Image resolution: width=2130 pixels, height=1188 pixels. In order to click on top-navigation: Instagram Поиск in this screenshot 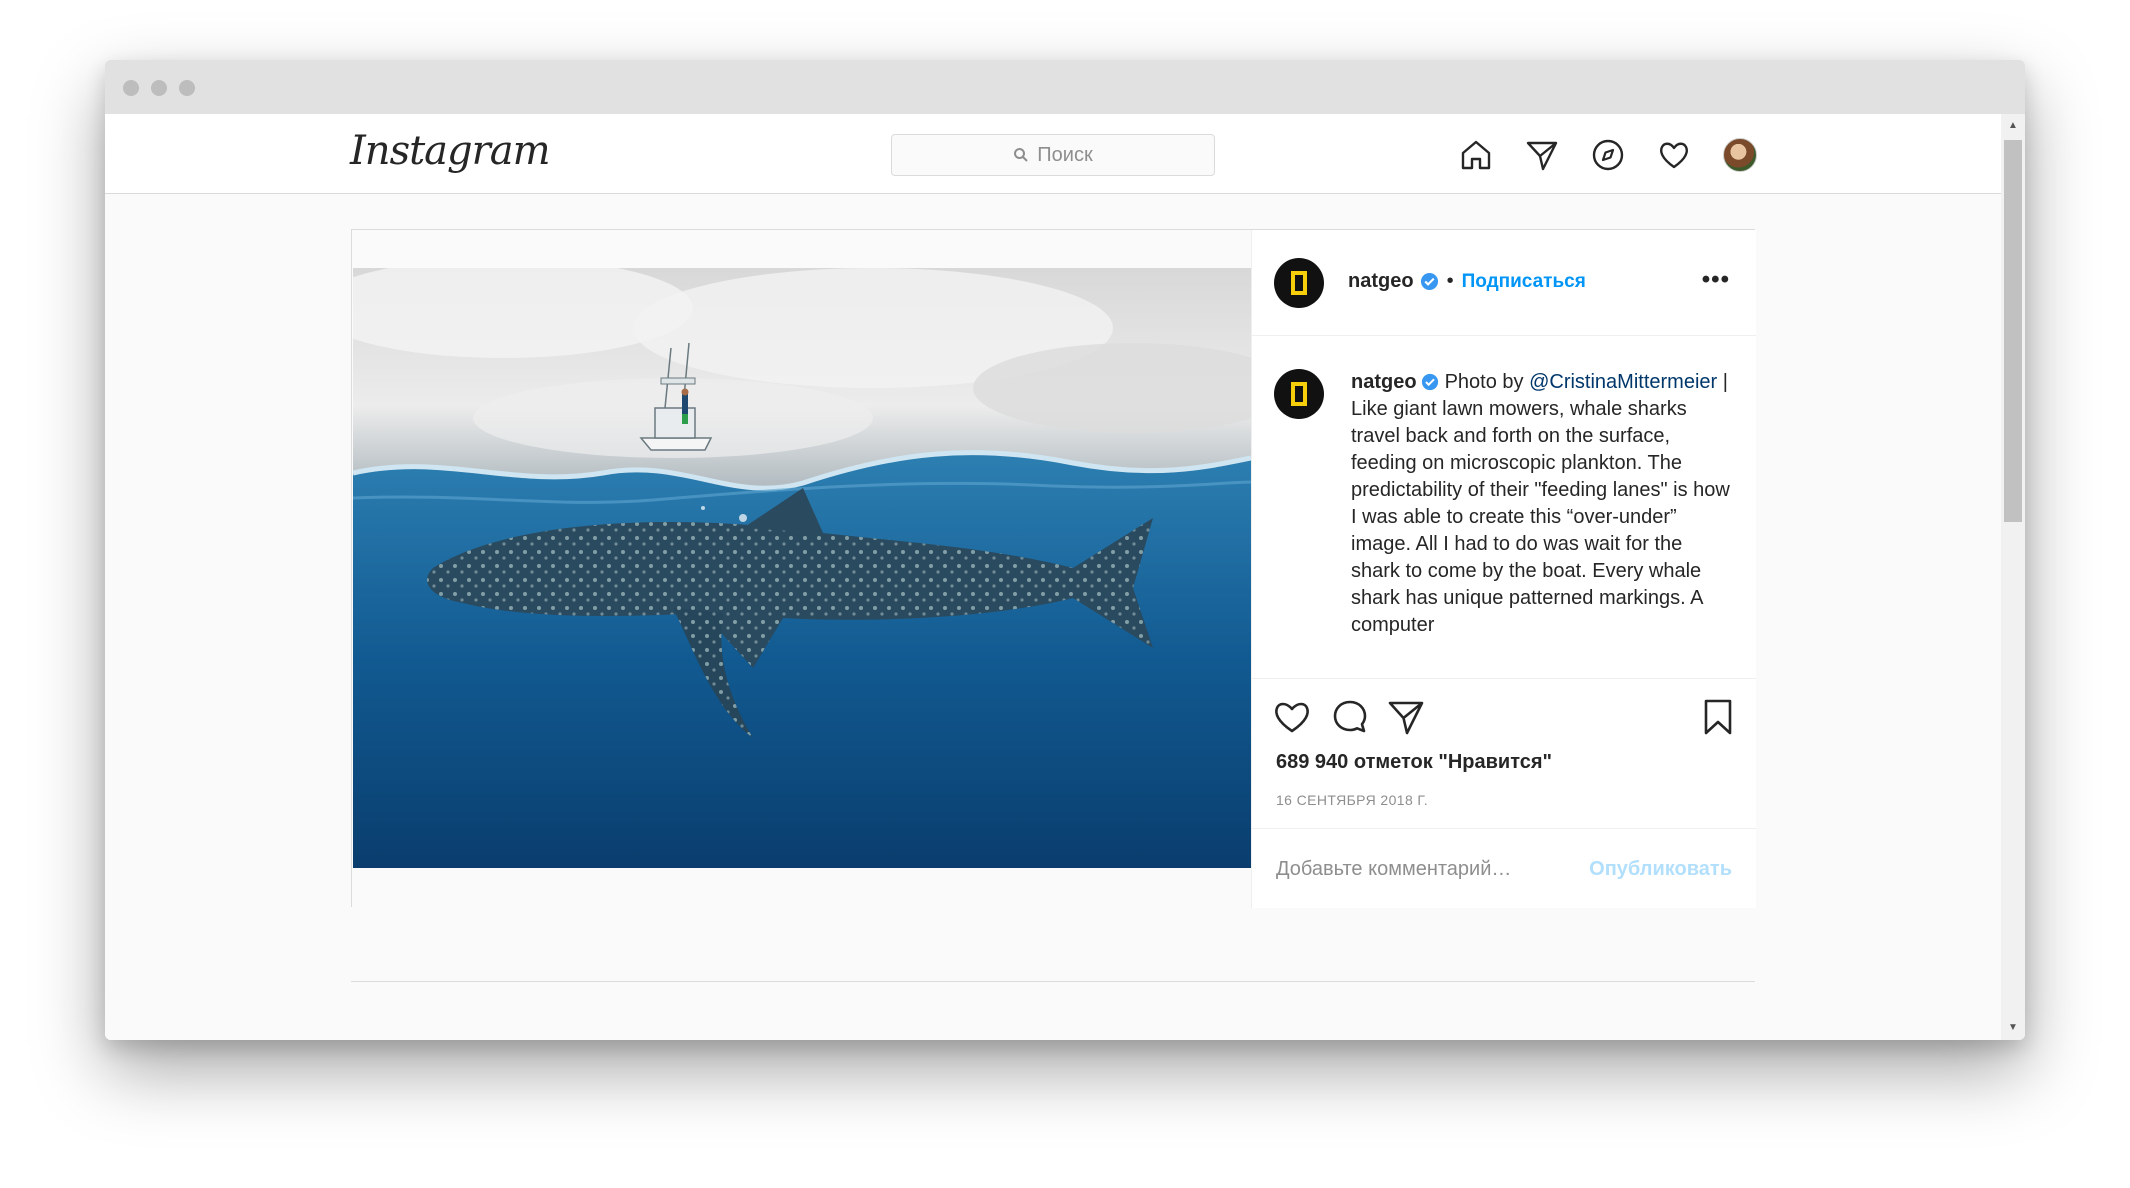, I will do `click(1053, 154)`.